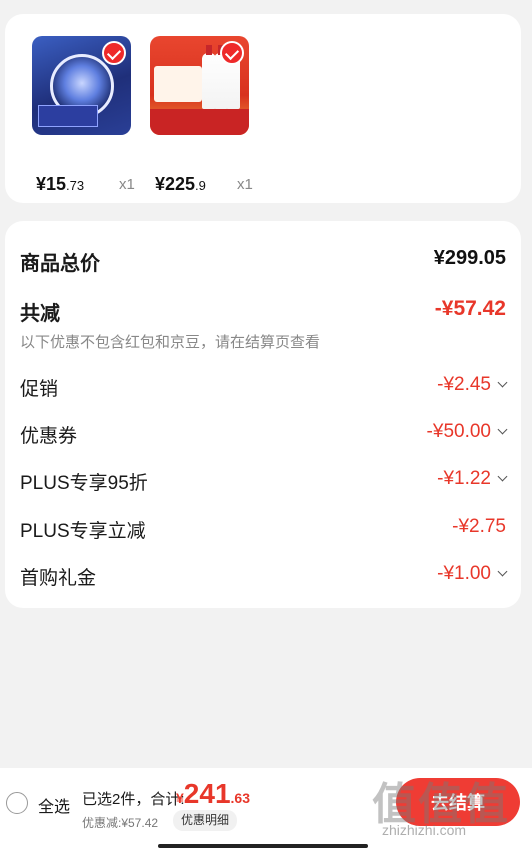  What do you see at coordinates (479, 526) in the screenshot?
I see `discount-value: -¥2.75` at bounding box center [479, 526].